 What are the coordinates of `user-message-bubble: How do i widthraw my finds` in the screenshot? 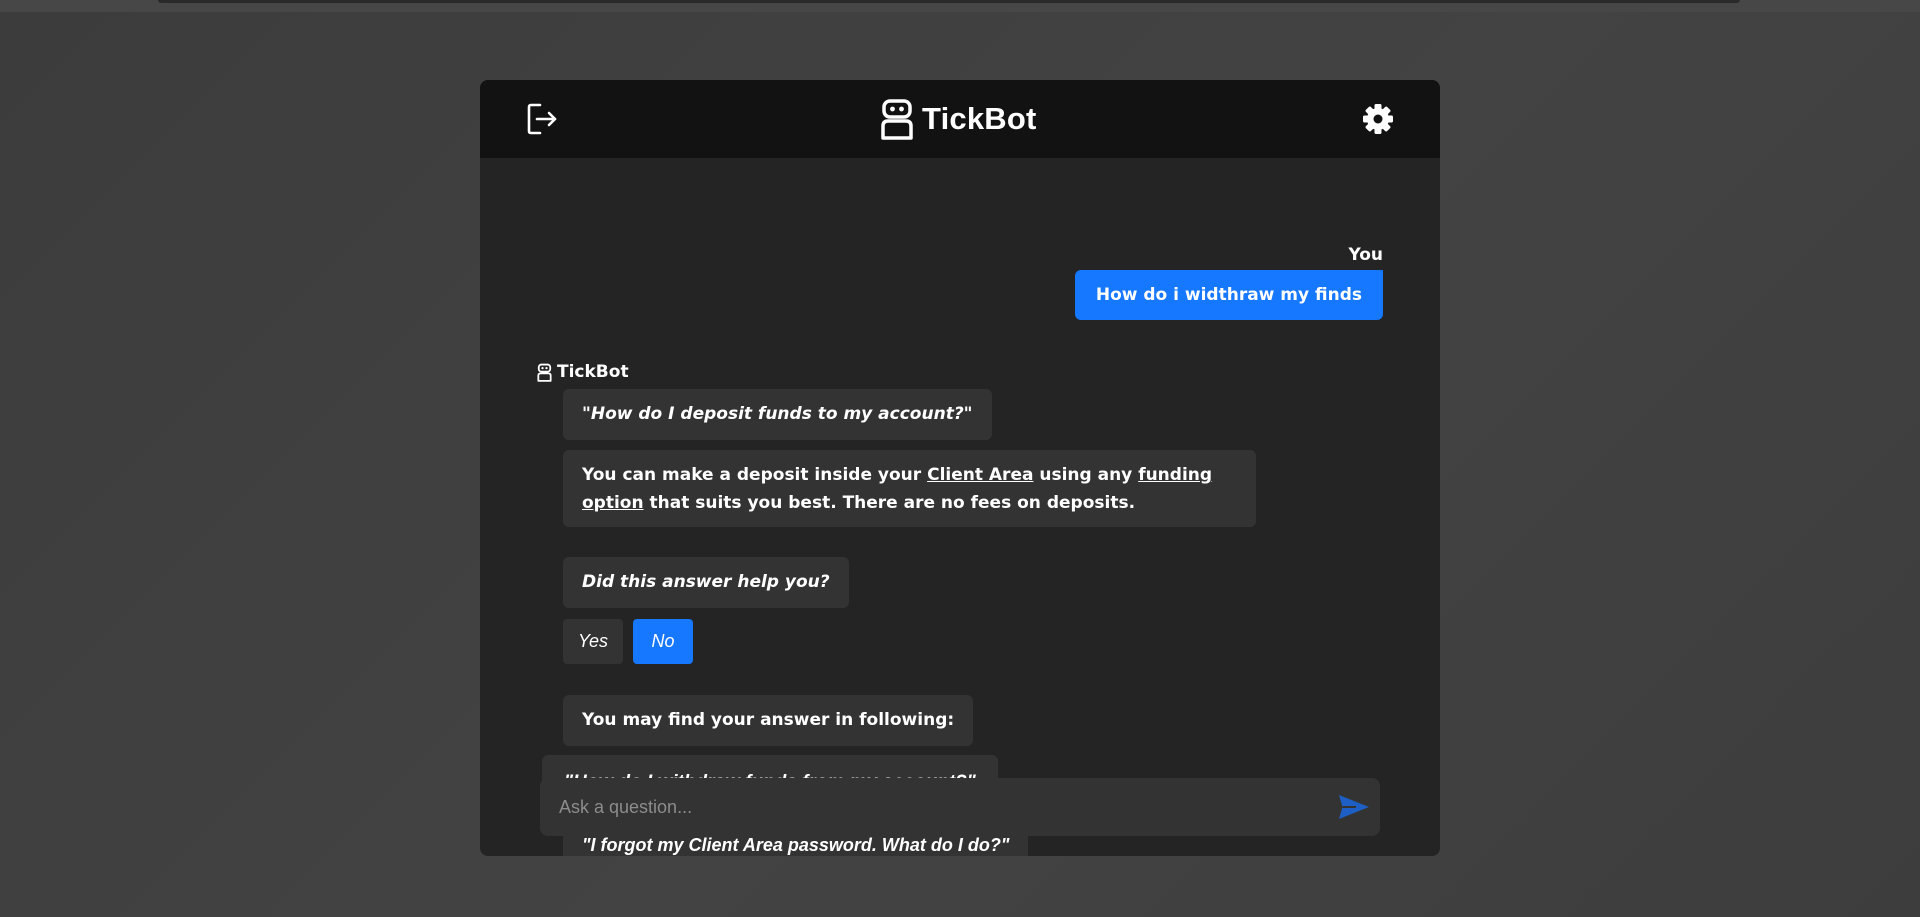 It's located at (1228, 295).